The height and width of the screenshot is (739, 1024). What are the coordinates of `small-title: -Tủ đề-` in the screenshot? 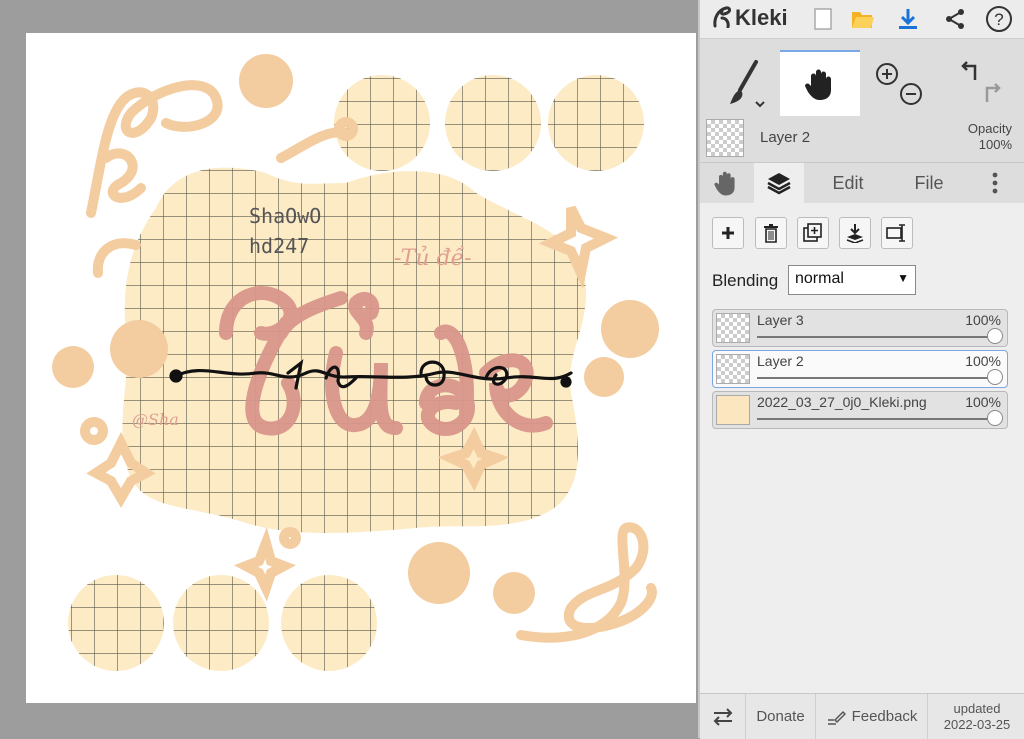 It's located at (433, 258).